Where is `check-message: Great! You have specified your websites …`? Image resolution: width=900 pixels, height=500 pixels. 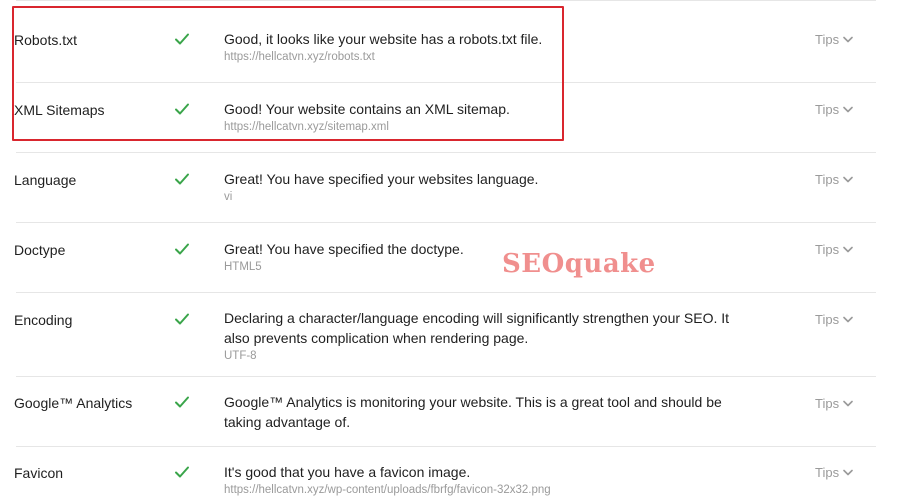 check-message: Great! You have specified your websites … is located at coordinates (381, 179).